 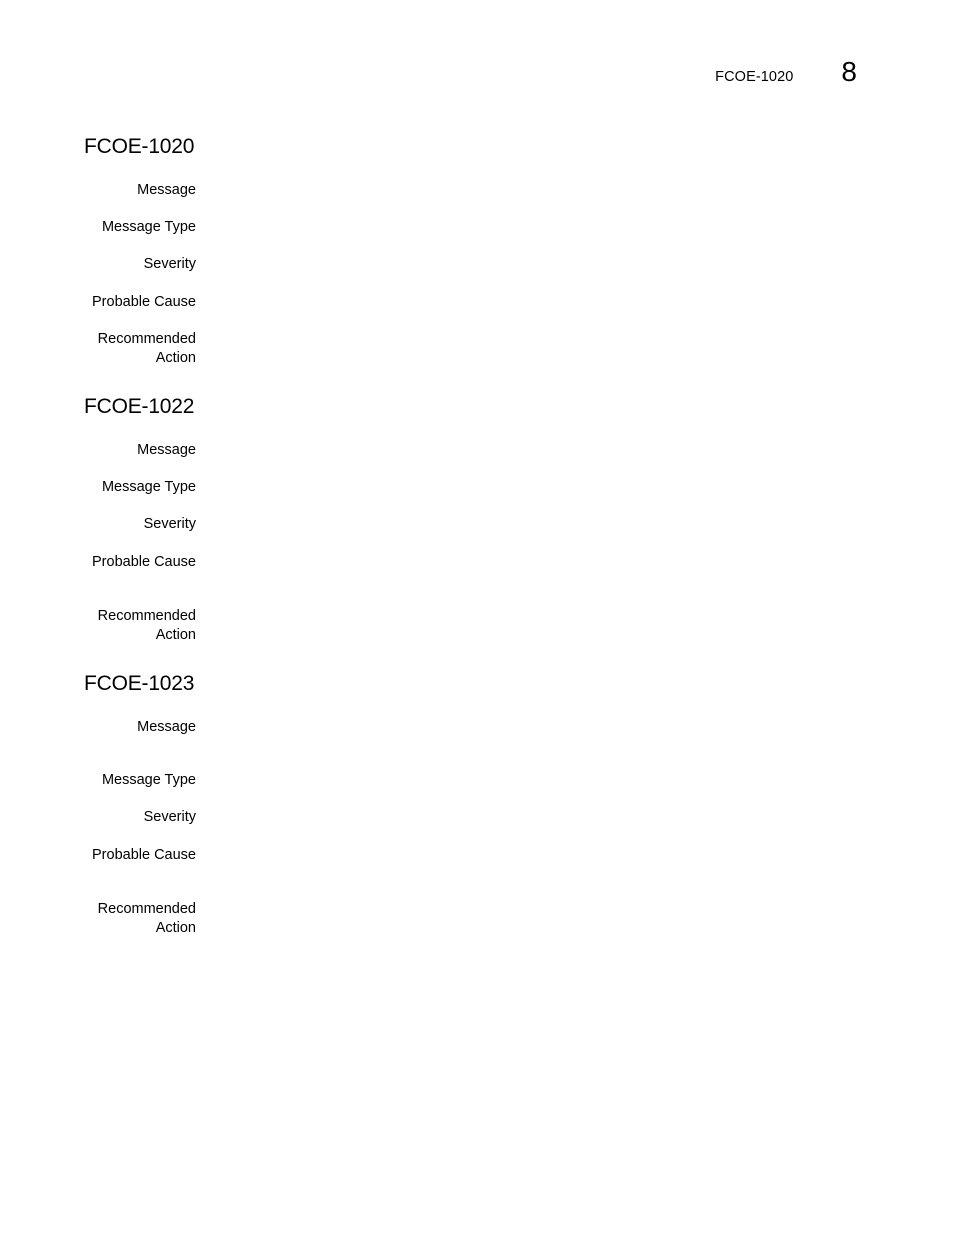 What do you see at coordinates (849, 71) in the screenshot?
I see `chapter-number: 8` at bounding box center [849, 71].